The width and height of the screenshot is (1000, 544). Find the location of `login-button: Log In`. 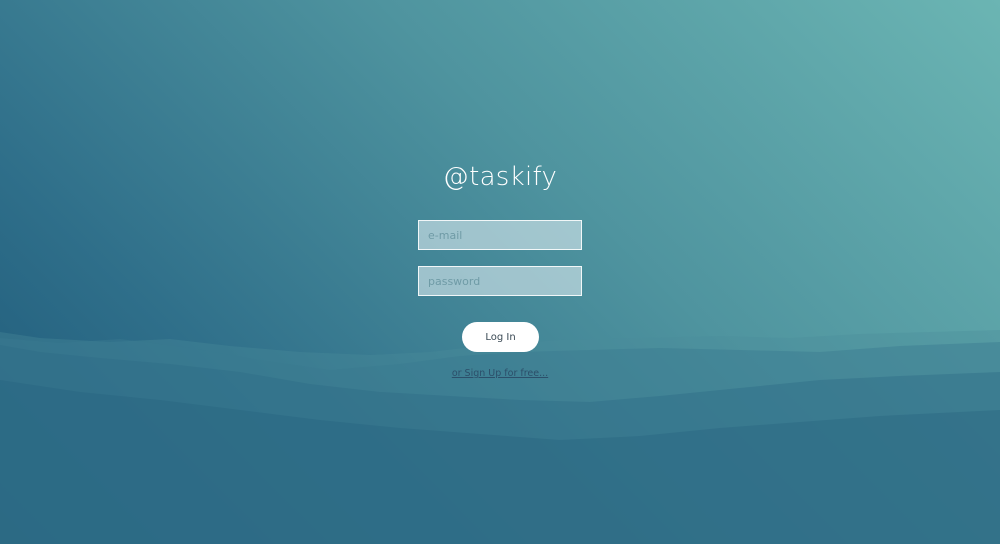

login-button: Log In is located at coordinates (500, 337).